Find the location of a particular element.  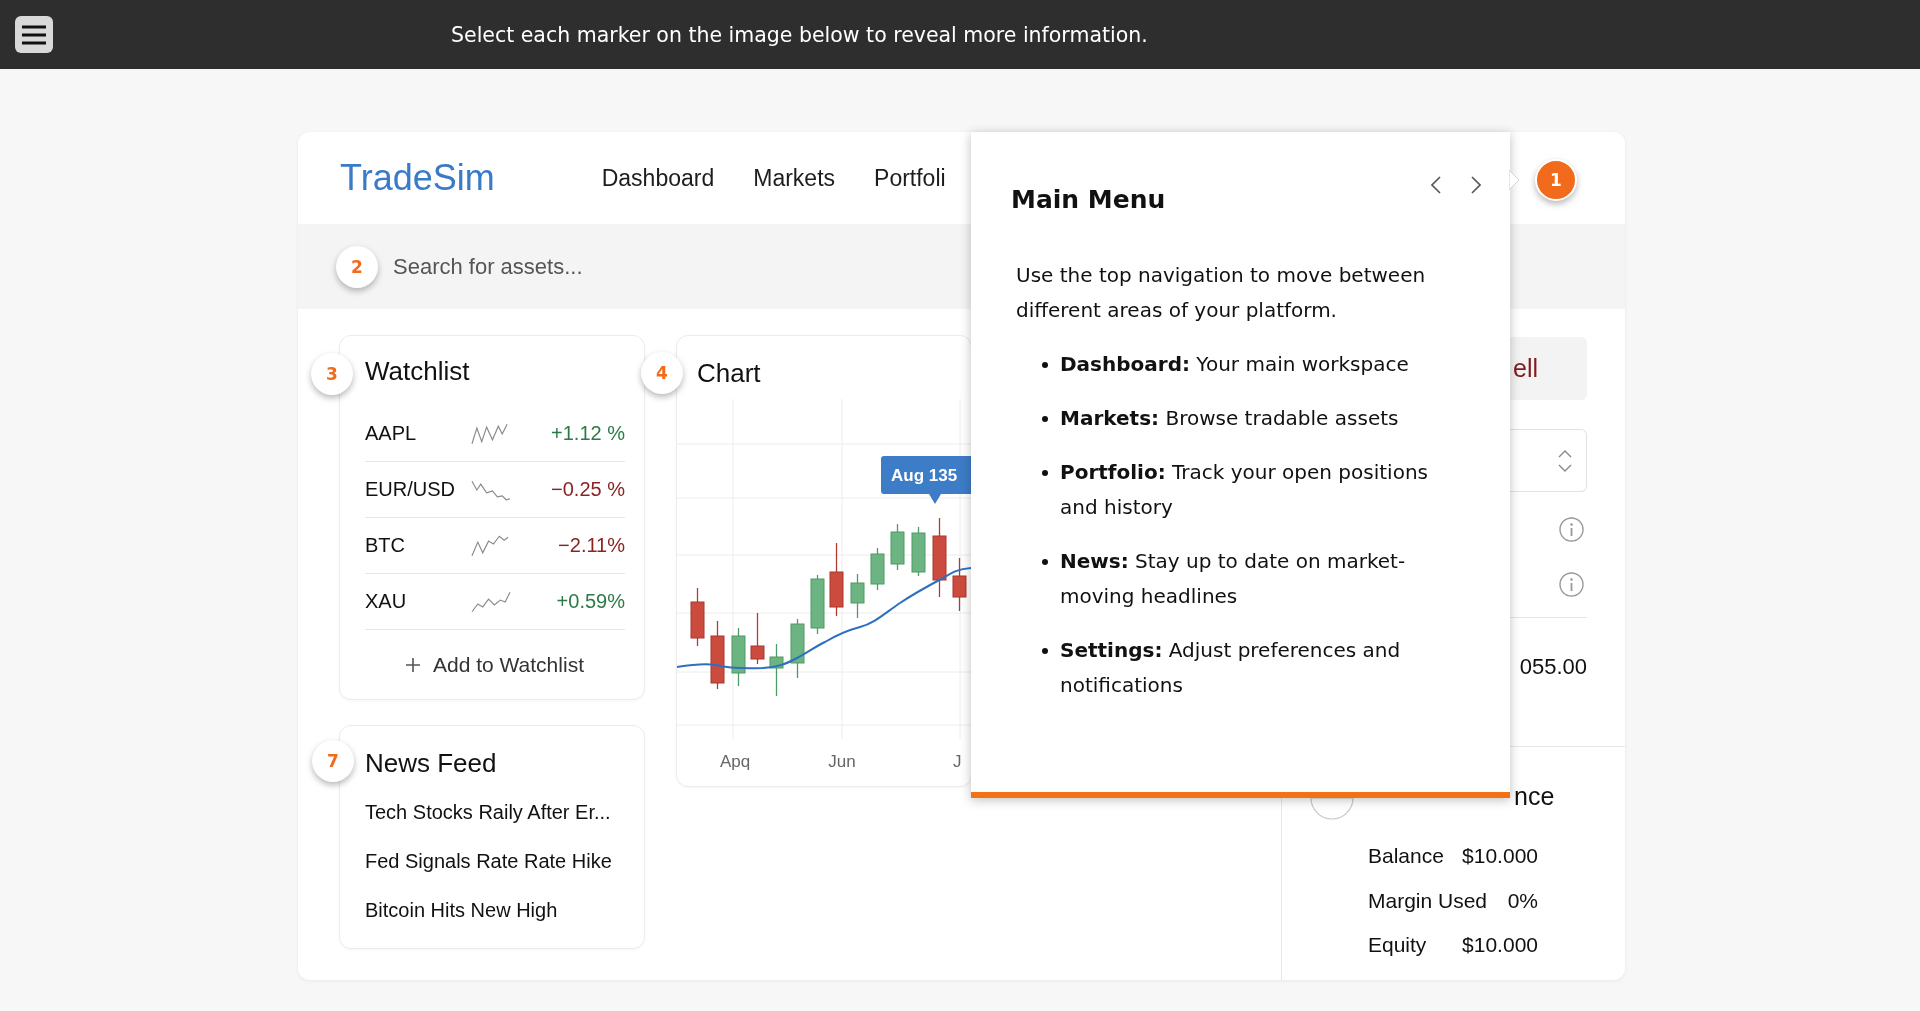

panel-title: nce is located at coordinates (1535, 796).